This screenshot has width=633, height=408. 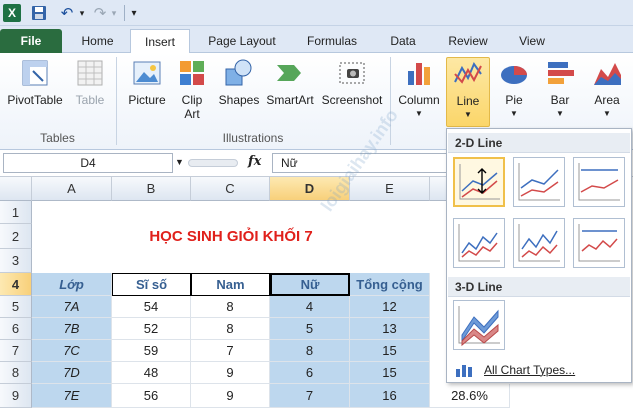 What do you see at coordinates (97, 41) in the screenshot?
I see `tab-home: Home` at bounding box center [97, 41].